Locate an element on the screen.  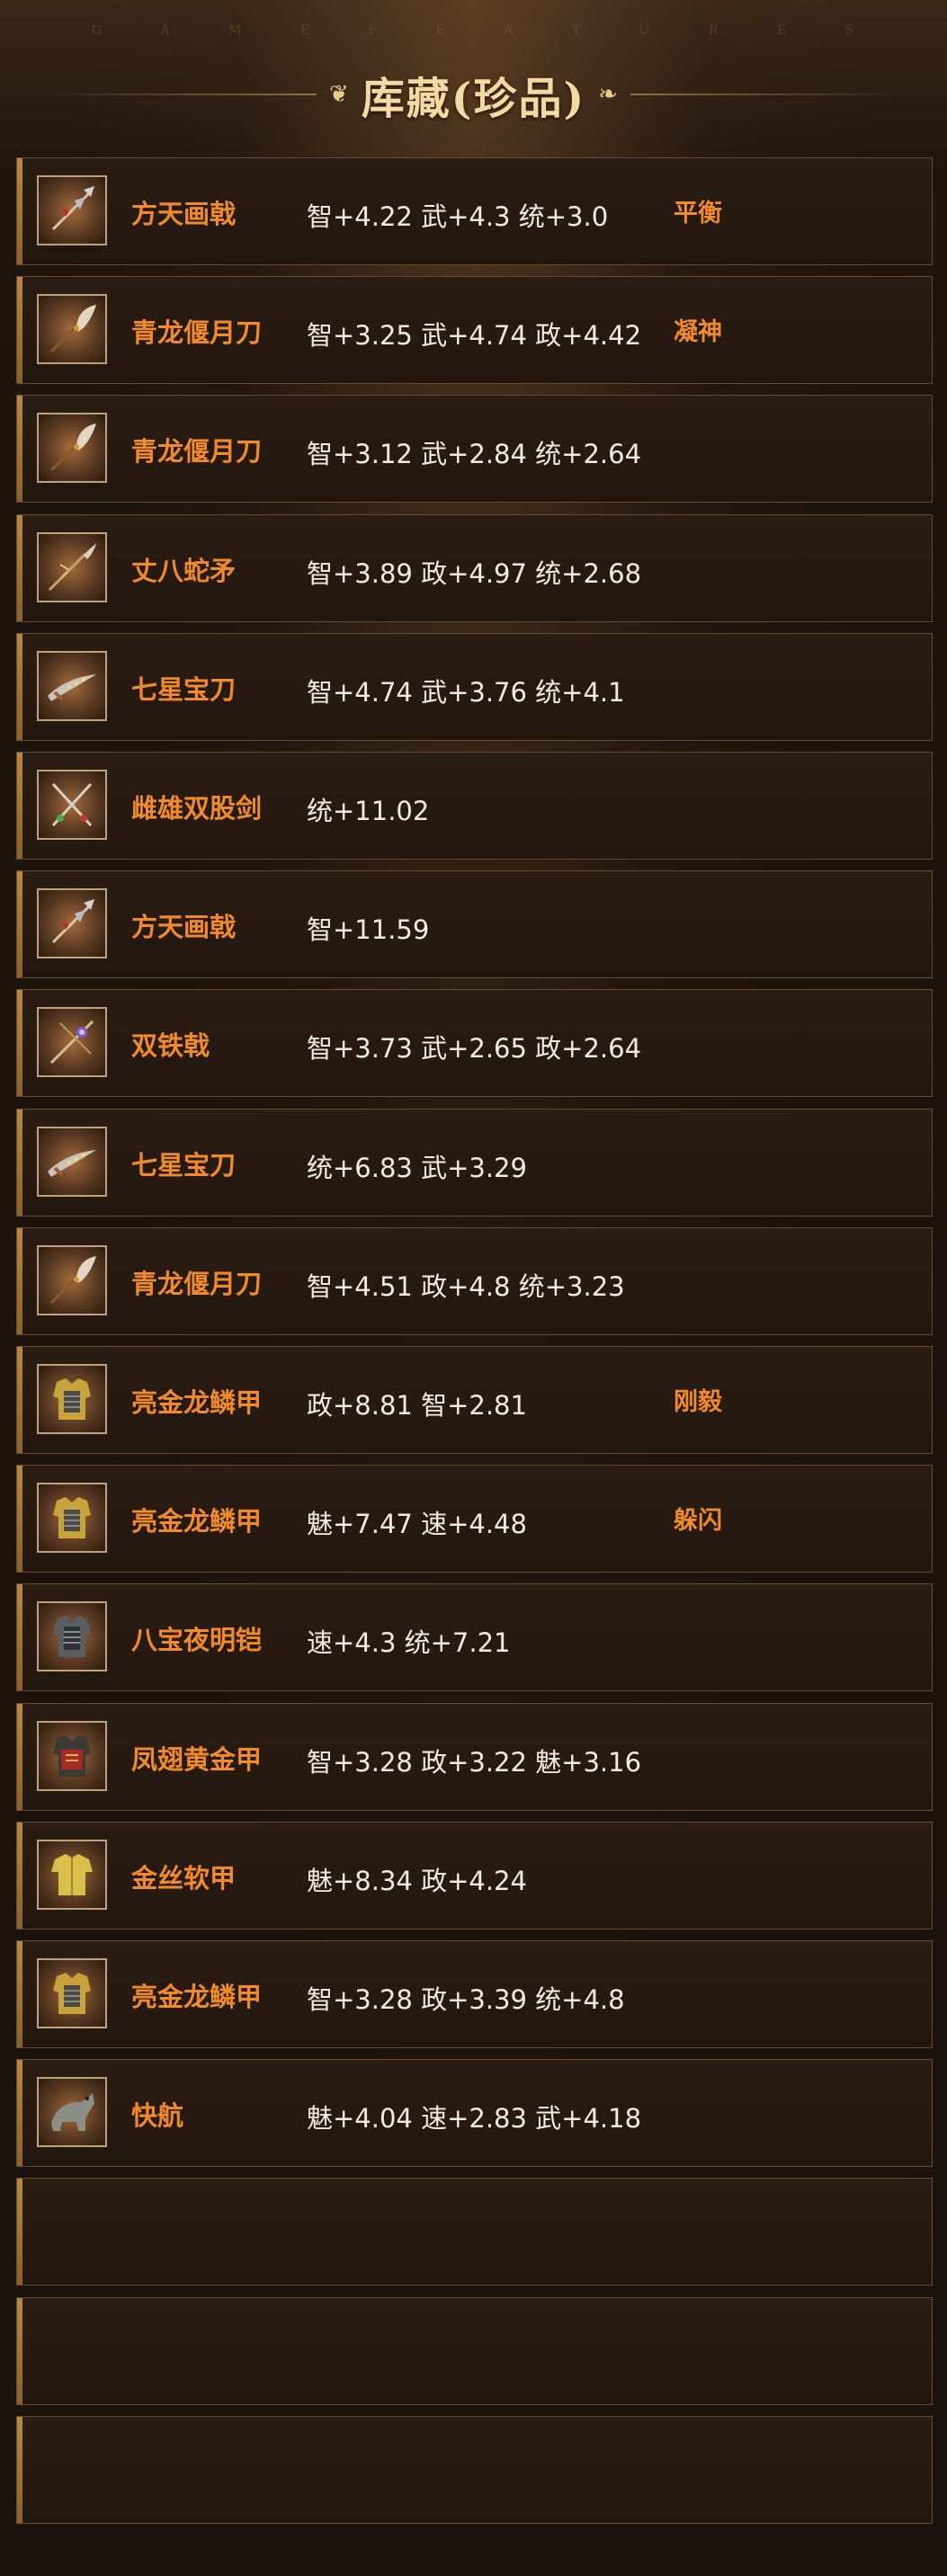
page-title: 库藏(珍品) is located at coordinates (473, 99).